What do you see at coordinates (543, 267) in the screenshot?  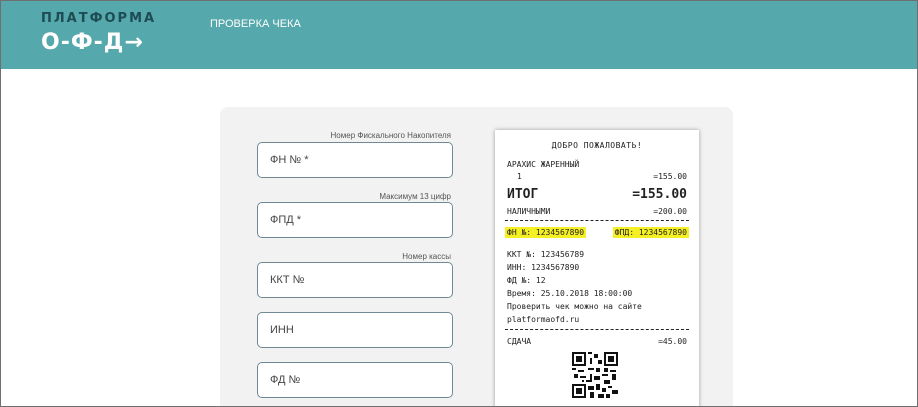 I see `receipt-inn: ИНН: 1234567890` at bounding box center [543, 267].